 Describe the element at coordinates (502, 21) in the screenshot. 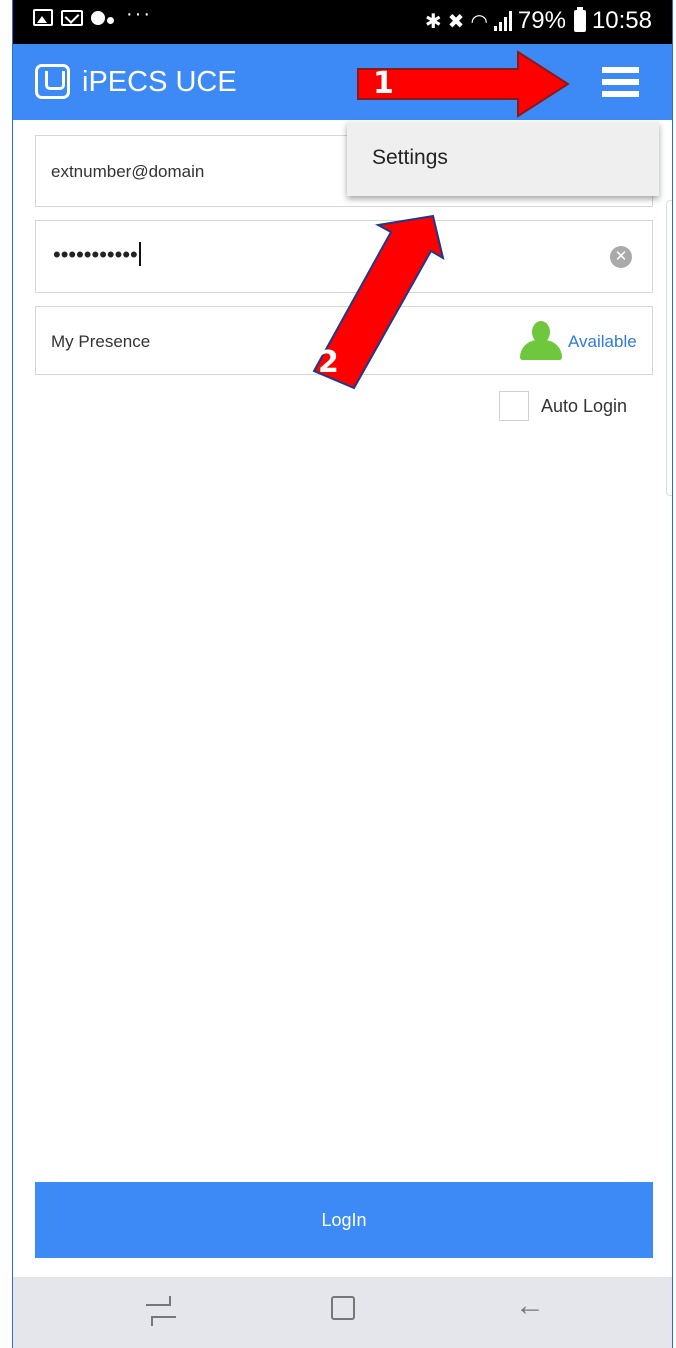

I see `signal-icon` at that location.